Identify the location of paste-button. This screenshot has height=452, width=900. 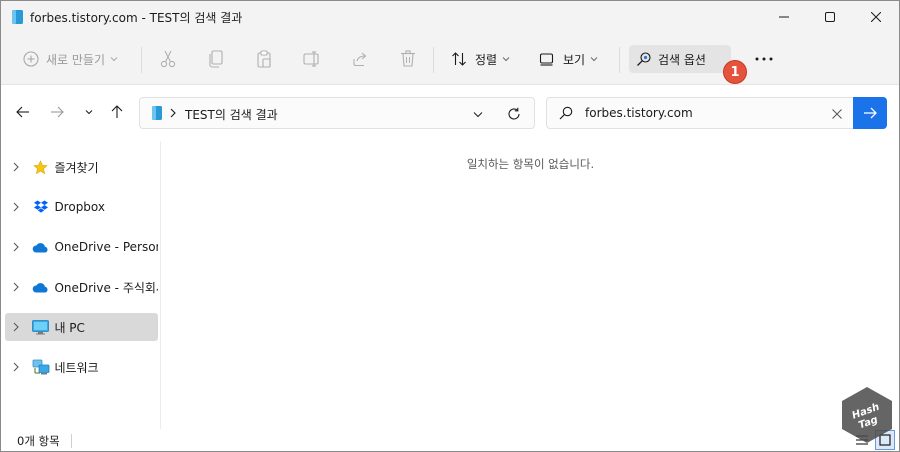
(264, 59).